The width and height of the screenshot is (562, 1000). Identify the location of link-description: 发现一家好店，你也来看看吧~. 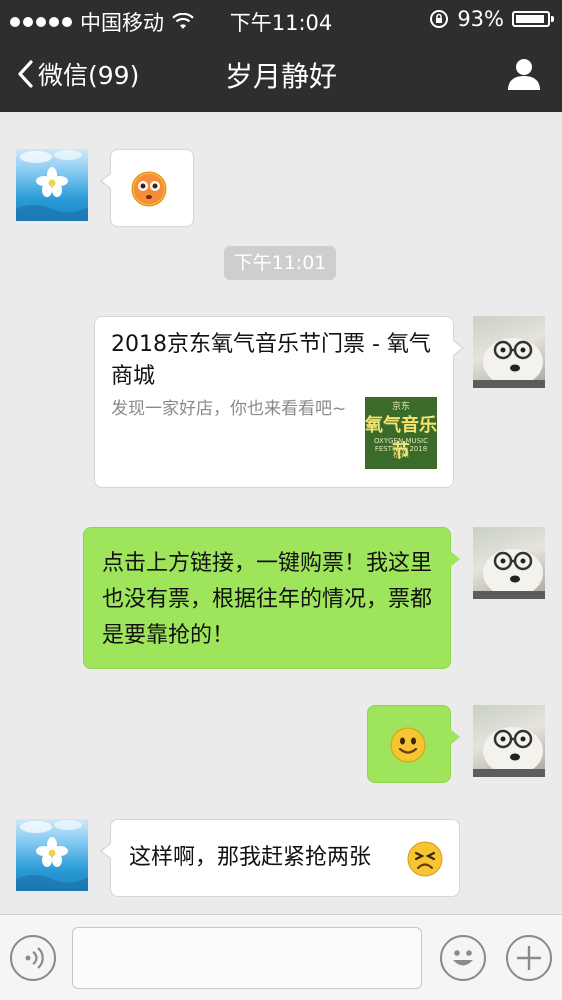
(229, 409).